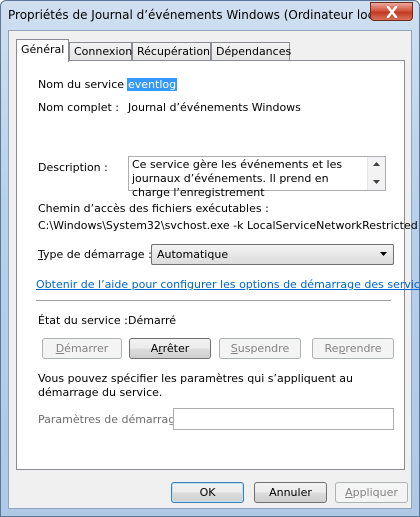 The height and width of the screenshot is (517, 420). What do you see at coordinates (86, 348) in the screenshot?
I see `start-label: émarrer` at bounding box center [86, 348].